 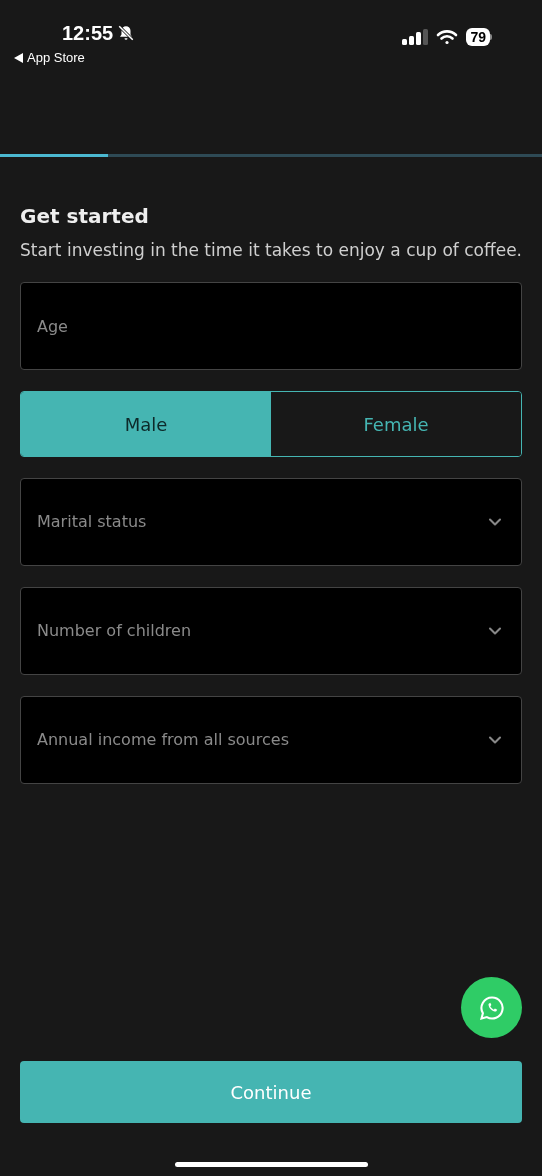 I want to click on dropdown-field: Marital status, so click(x=271, y=522).